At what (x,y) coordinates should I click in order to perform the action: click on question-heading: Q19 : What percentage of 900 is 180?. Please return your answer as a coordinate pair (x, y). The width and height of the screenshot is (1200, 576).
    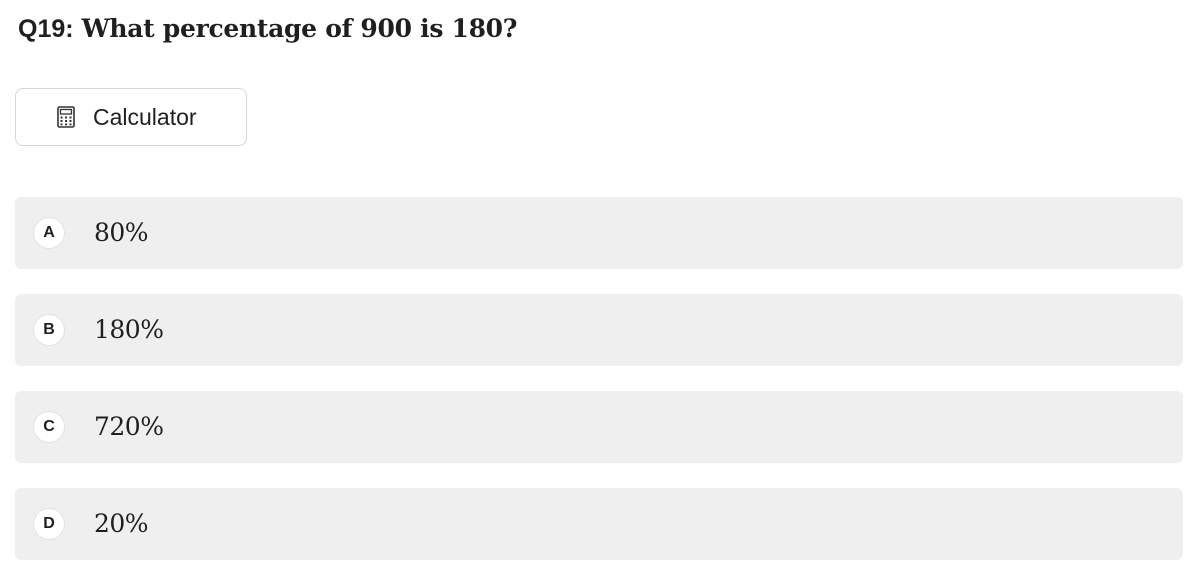
    Looking at the image, I should click on (267, 34).